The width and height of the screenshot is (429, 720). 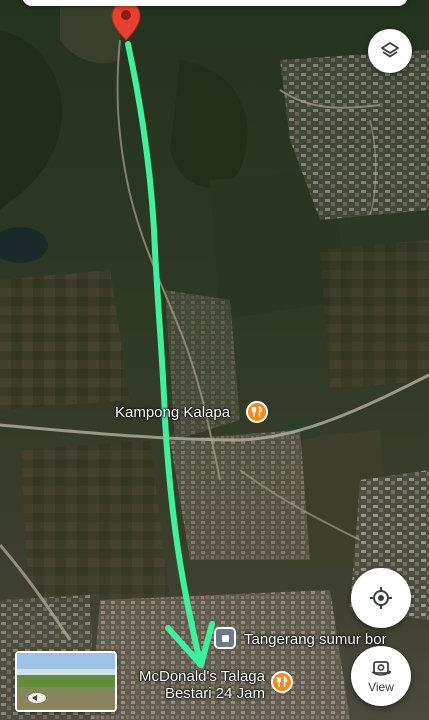 What do you see at coordinates (37, 698) in the screenshot?
I see `panorama-arrow-icon` at bounding box center [37, 698].